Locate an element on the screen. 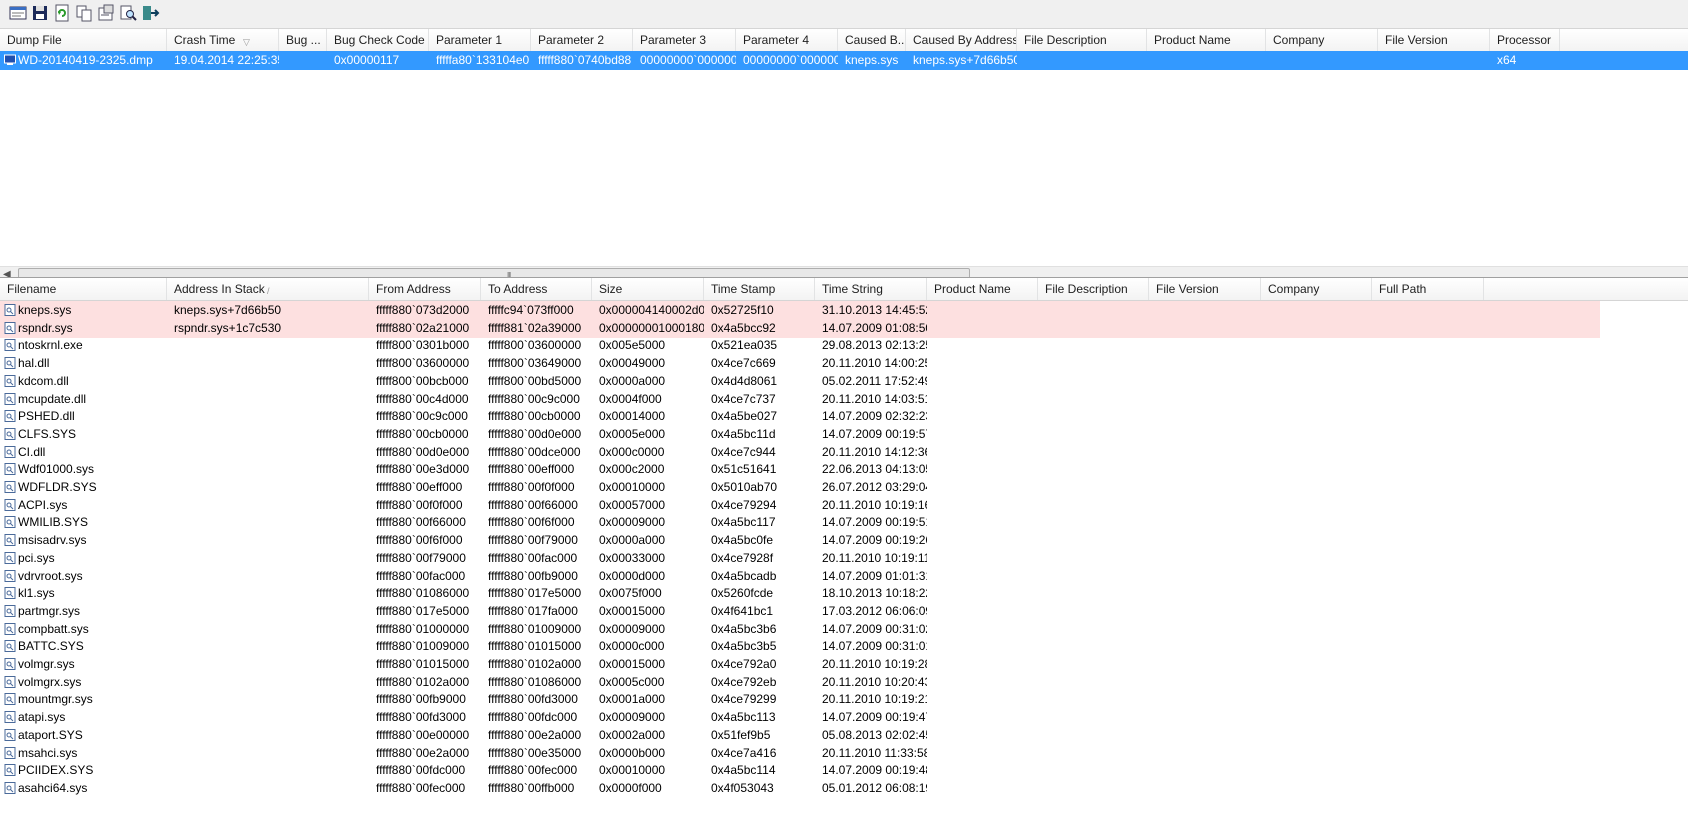 The height and width of the screenshot is (829, 1688). module-time-stamp: 0x4a5bc0fe is located at coordinates (742, 540).